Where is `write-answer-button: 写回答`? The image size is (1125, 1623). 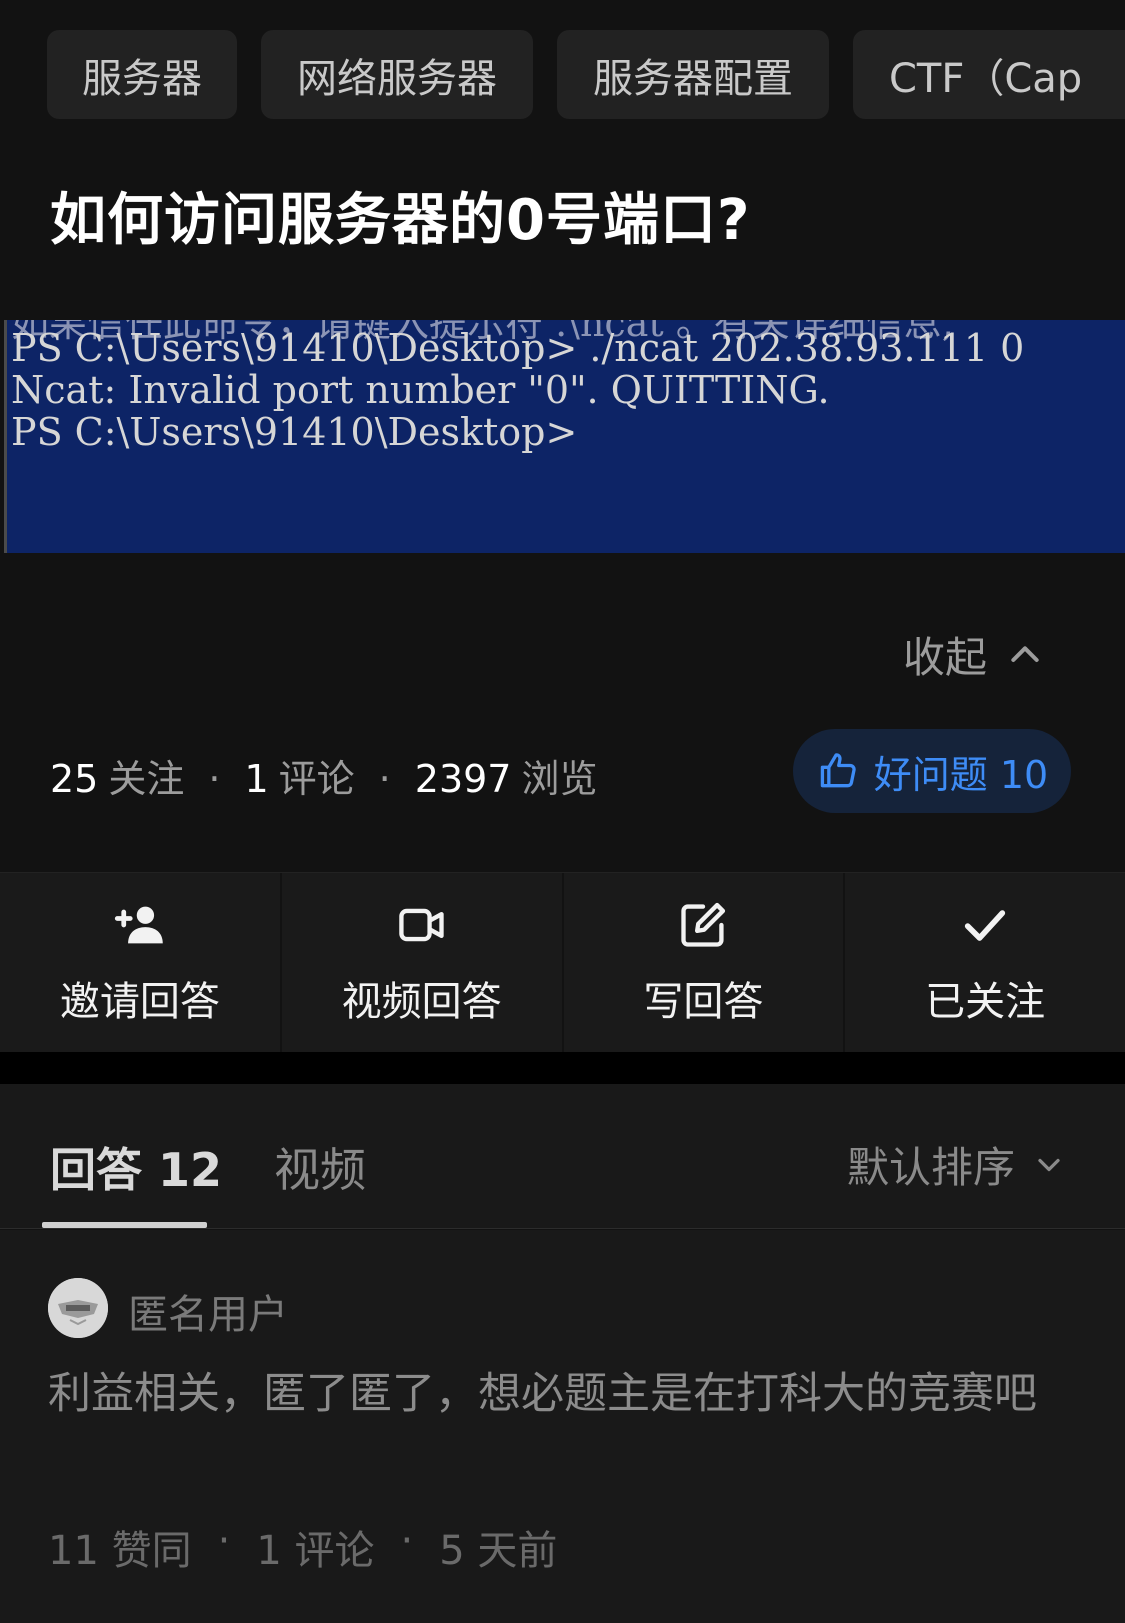 write-answer-button: 写回答 is located at coordinates (705, 962).